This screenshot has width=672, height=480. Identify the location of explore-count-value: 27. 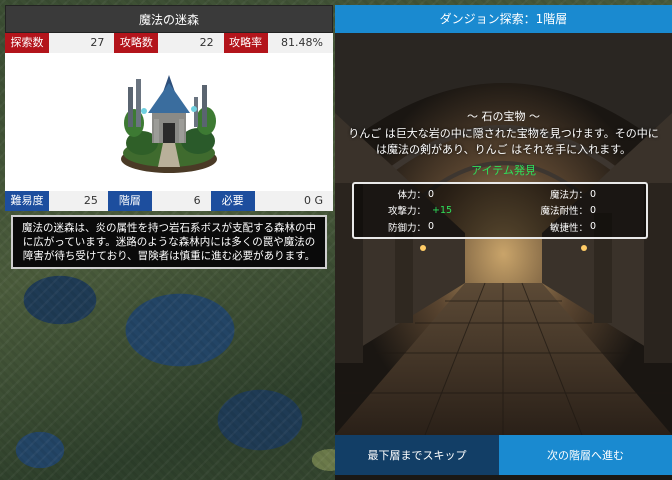
(82, 43).